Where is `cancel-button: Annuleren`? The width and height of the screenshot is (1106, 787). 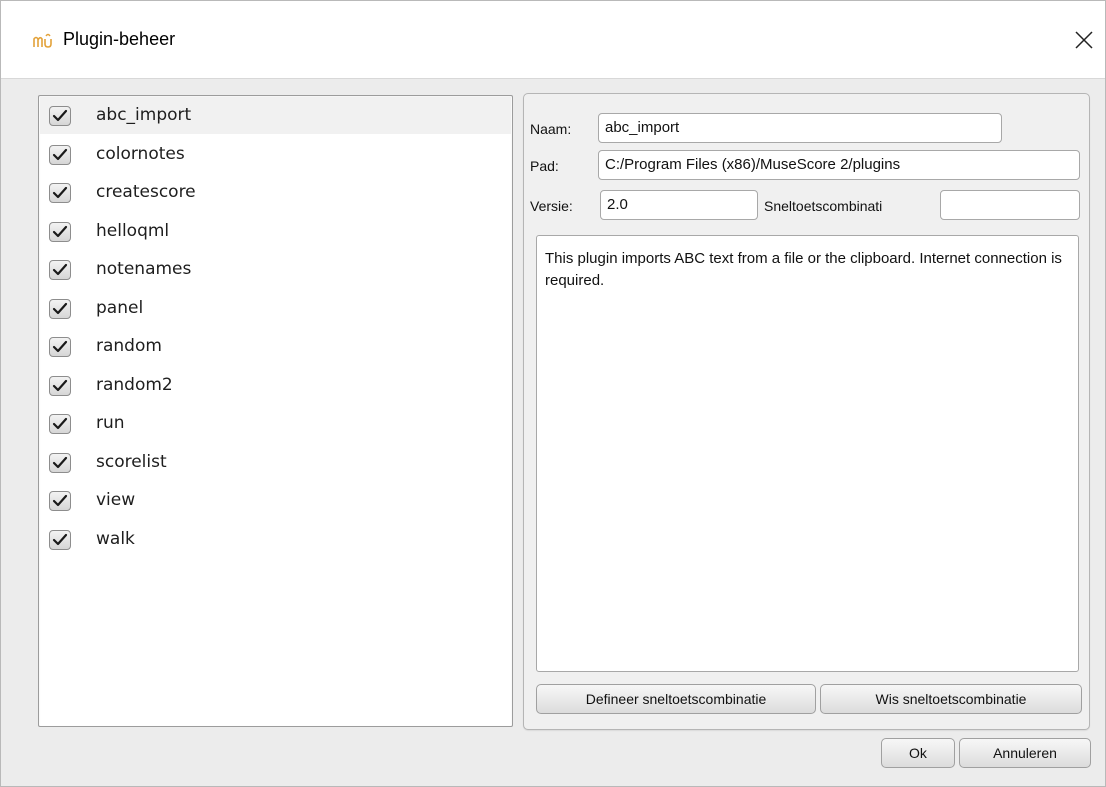
cancel-button: Annuleren is located at coordinates (1025, 753).